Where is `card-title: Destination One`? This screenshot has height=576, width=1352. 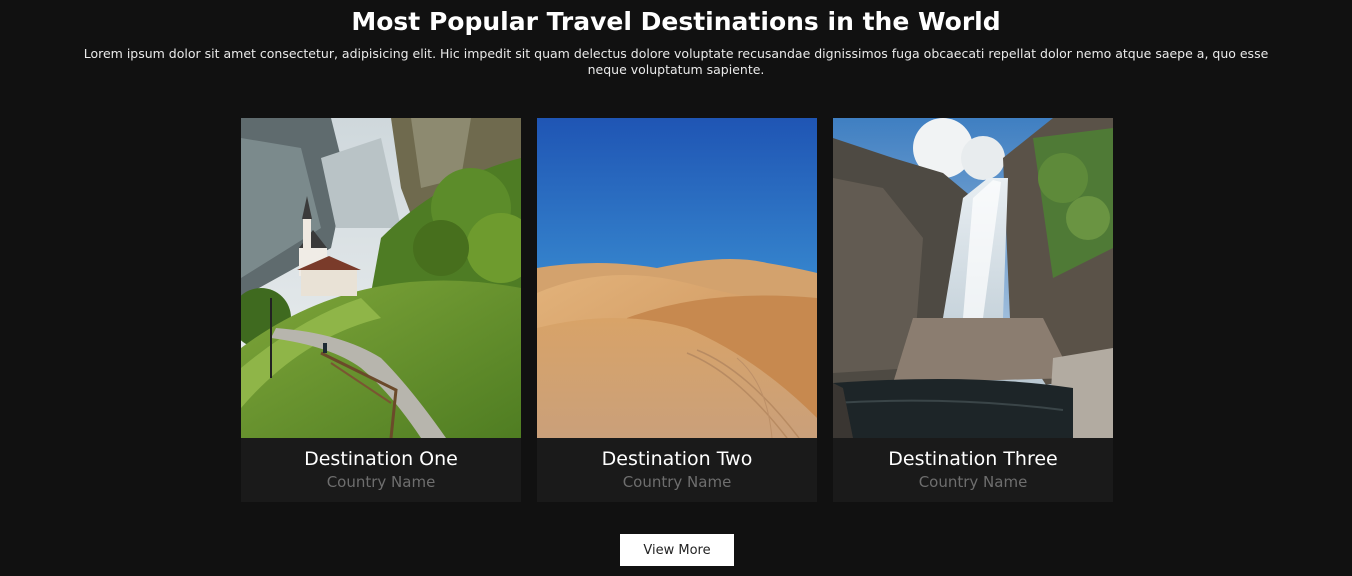
card-title: Destination One is located at coordinates (381, 459).